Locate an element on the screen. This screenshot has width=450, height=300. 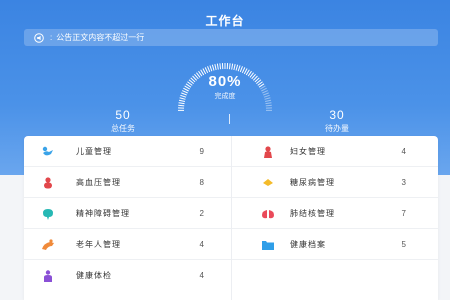
list-item-elderly: 老年人管理 4 is located at coordinates (127, 244).